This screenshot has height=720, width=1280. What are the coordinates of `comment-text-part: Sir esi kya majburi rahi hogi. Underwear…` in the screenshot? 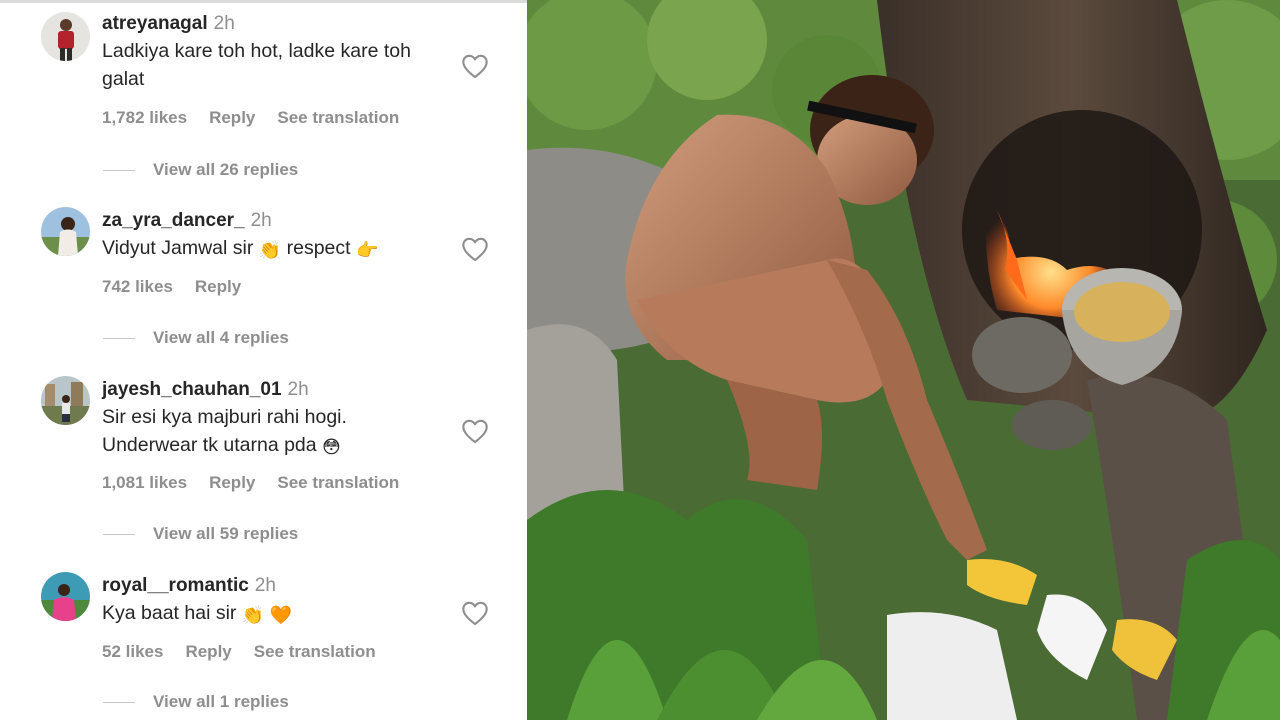 It's located at (224, 431).